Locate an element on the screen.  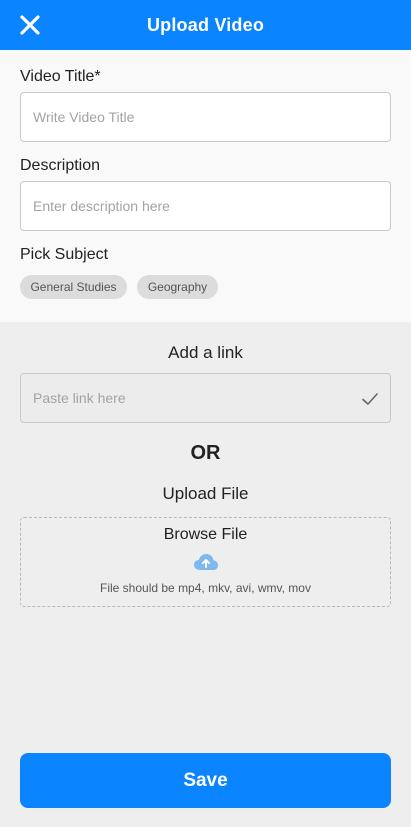
upload-file-title: Upload File is located at coordinates (205, 493).